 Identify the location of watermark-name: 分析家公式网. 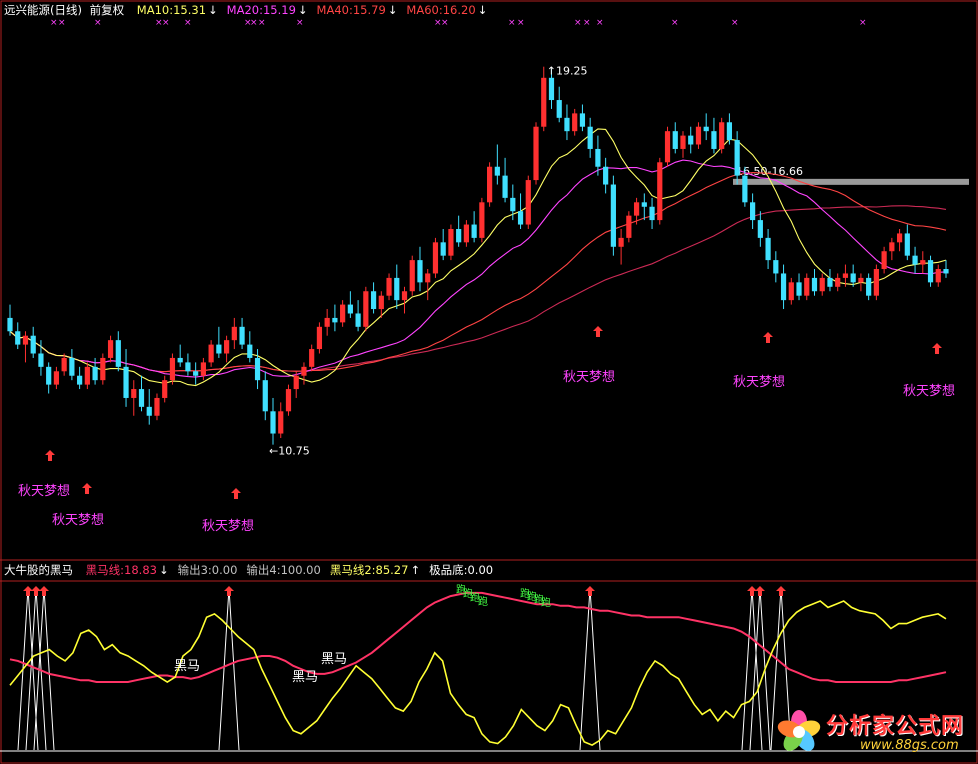
(895, 726).